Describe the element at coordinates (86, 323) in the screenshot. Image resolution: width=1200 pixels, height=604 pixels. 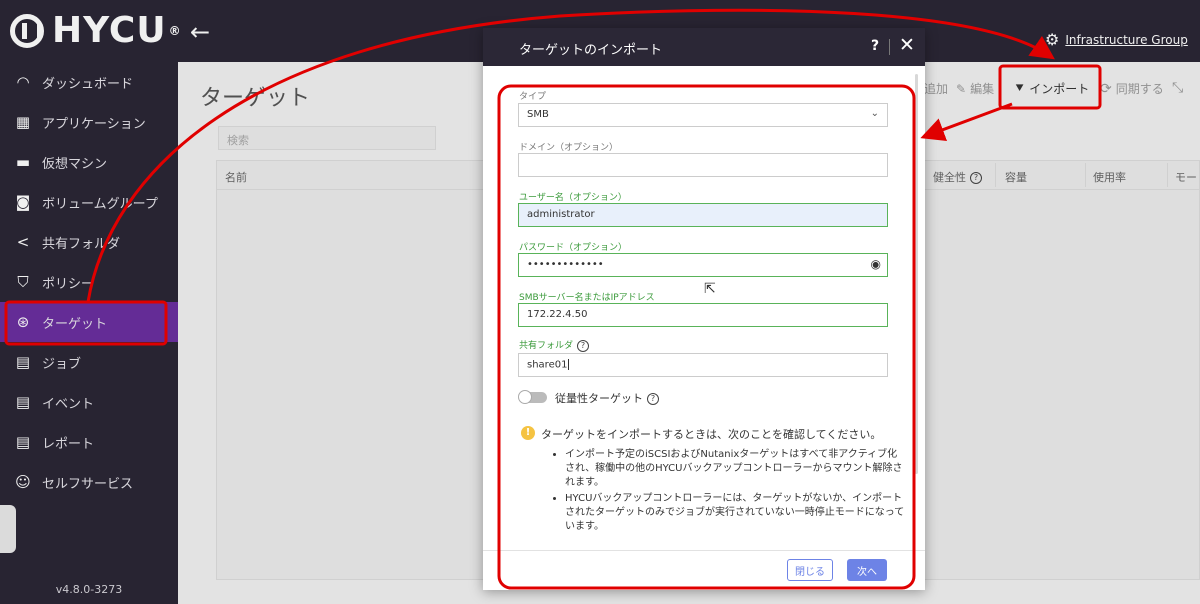
I see `highlight-targets-nav` at that location.